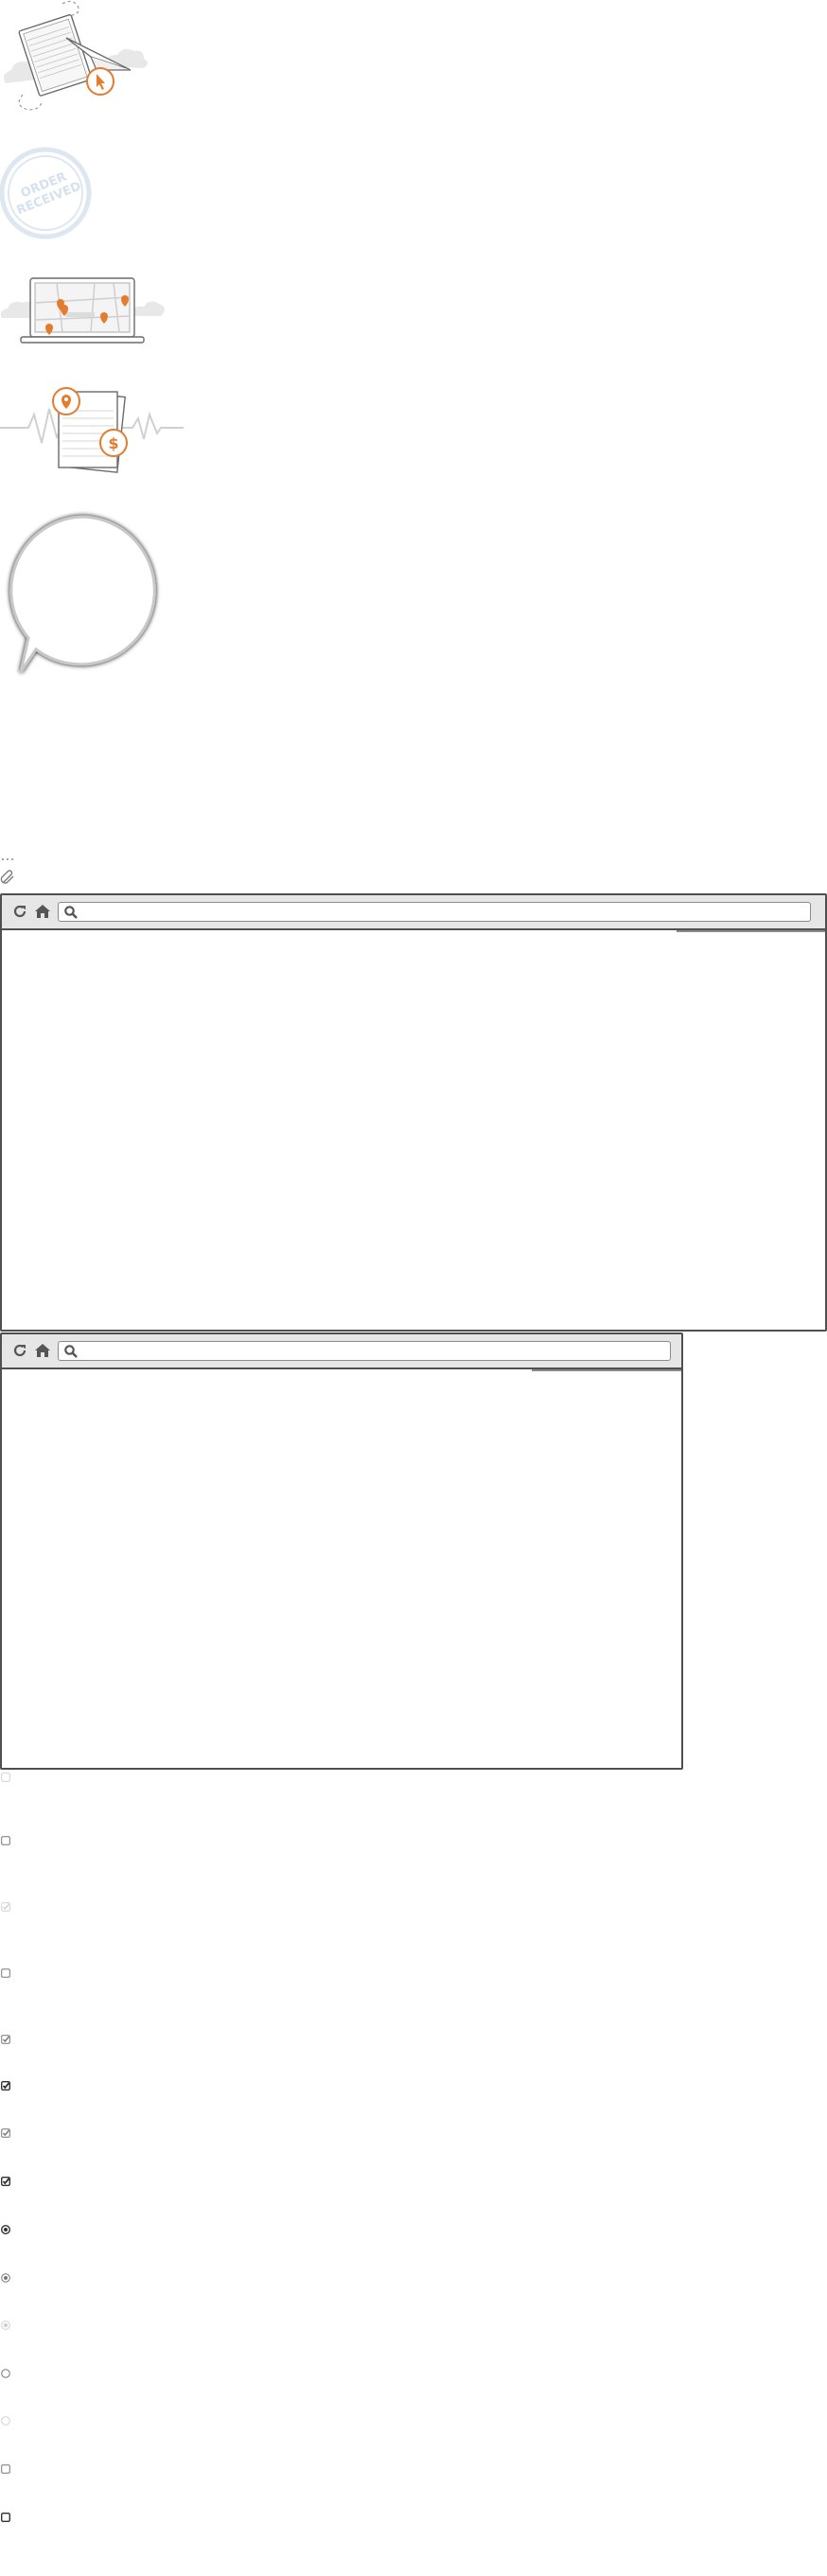  Describe the element at coordinates (92, 428) in the screenshot. I see `location-price-pages-icon: $` at that location.